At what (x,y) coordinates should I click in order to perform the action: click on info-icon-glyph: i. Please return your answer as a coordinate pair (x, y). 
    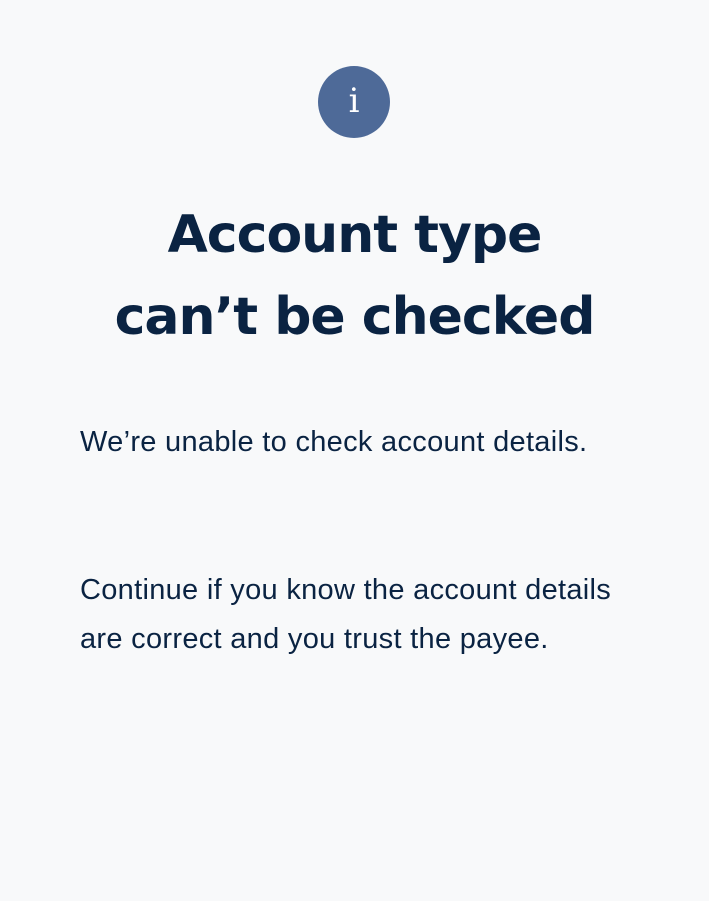
    Looking at the image, I should click on (354, 101).